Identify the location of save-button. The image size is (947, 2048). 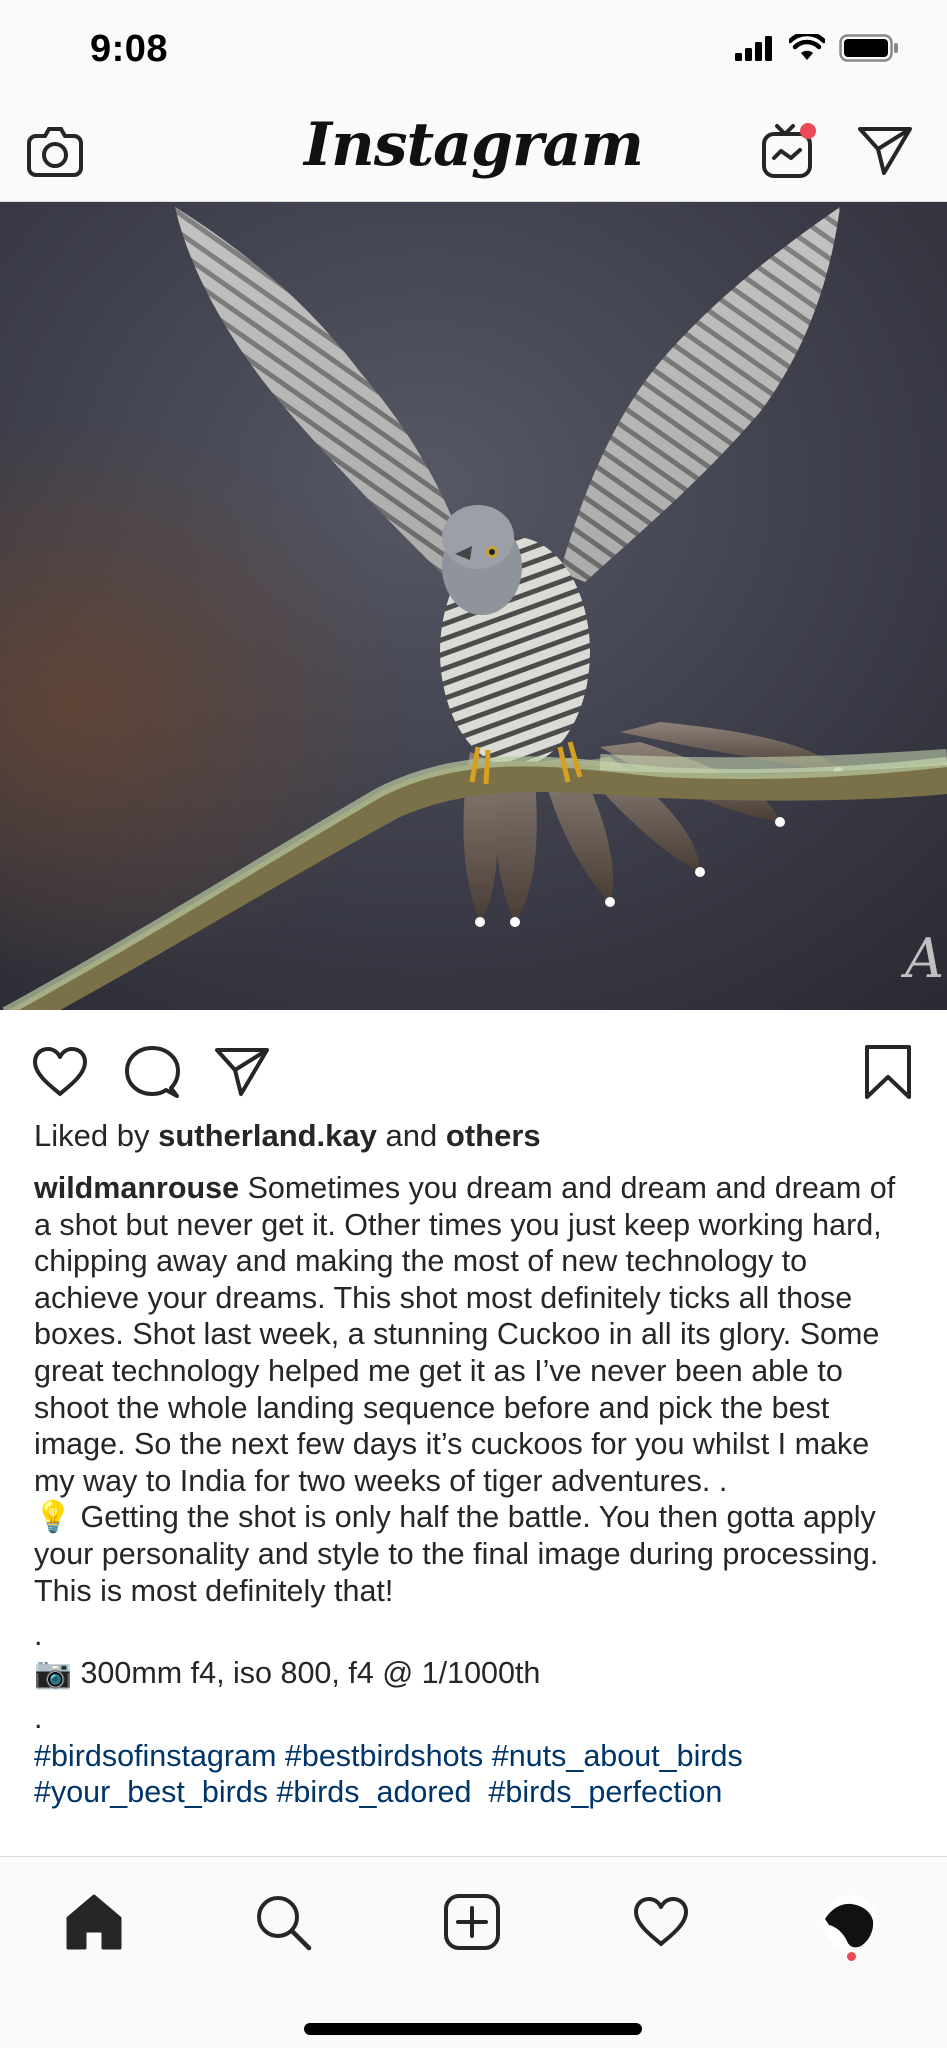
(888, 1072).